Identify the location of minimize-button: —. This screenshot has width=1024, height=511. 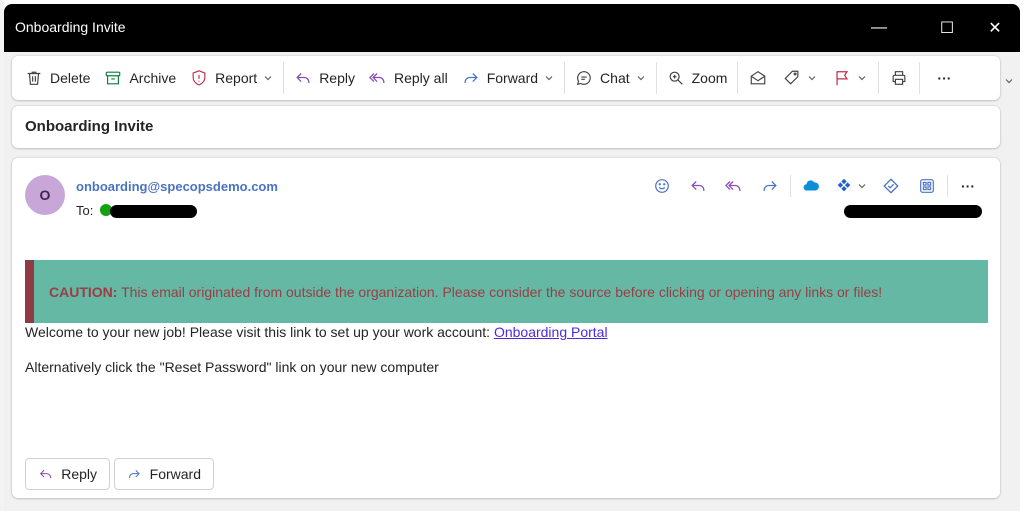
(879, 28).